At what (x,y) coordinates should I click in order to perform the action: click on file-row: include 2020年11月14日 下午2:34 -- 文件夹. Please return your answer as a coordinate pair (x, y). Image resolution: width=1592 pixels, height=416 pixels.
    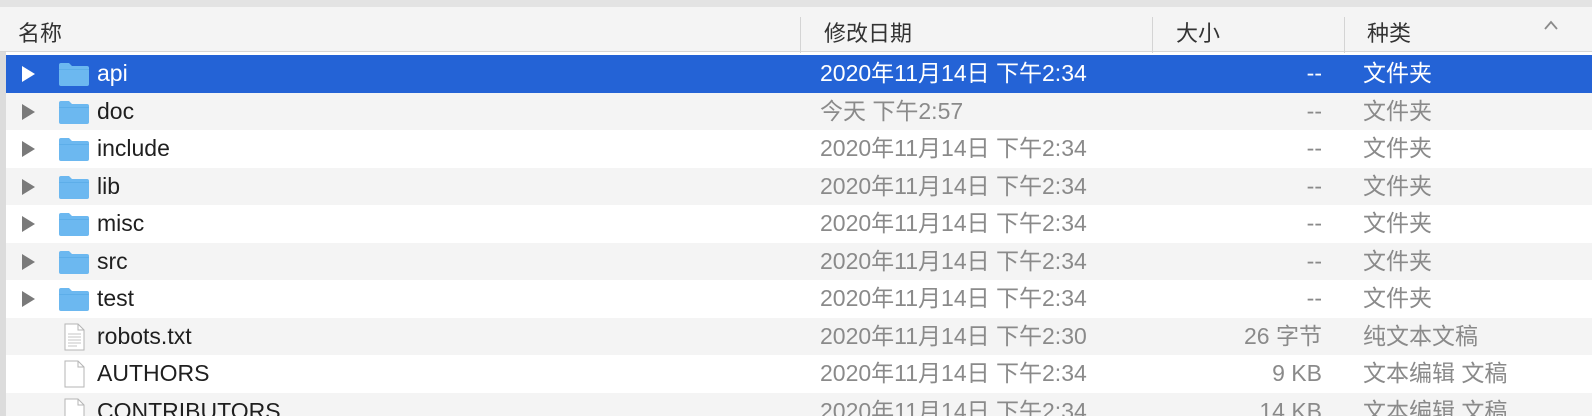
    Looking at the image, I should click on (799, 149).